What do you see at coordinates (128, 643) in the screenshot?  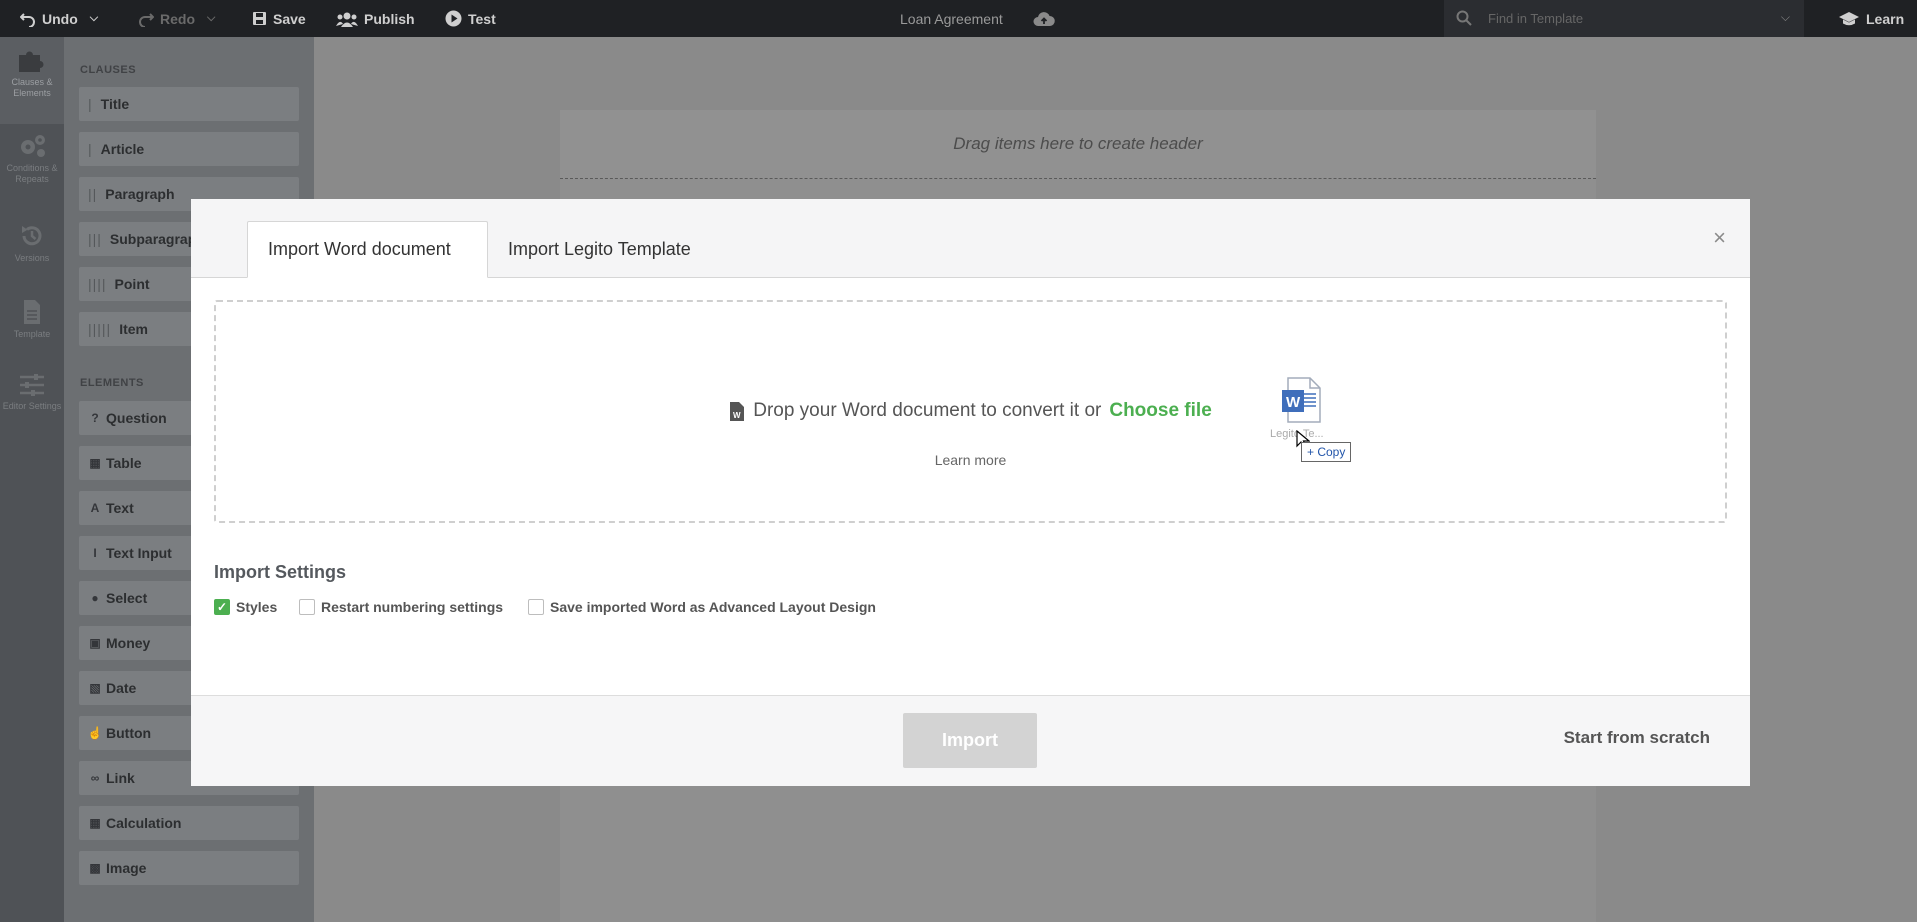 I see `palette-item-label: Money` at bounding box center [128, 643].